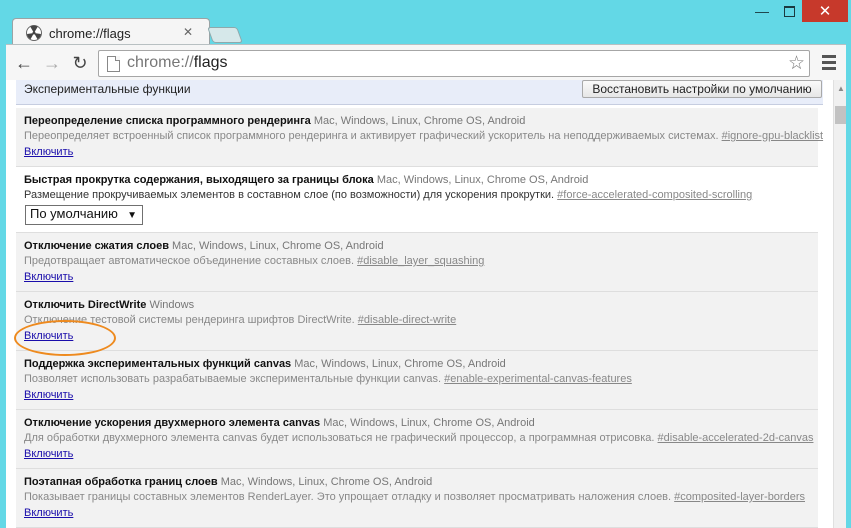 The width and height of the screenshot is (851, 528). Describe the element at coordinates (420, 261) in the screenshot. I see `experiment-flag-link: #disable_layer_squashing` at that location.